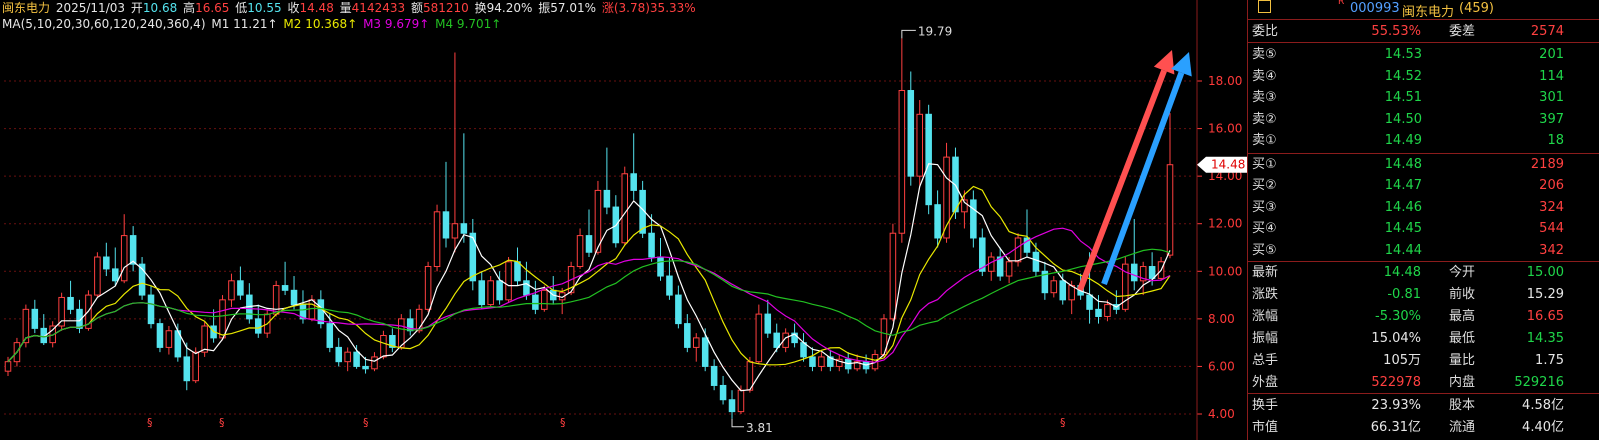  Describe the element at coordinates (1551, 186) in the screenshot. I see `level-volume: 206` at that location.